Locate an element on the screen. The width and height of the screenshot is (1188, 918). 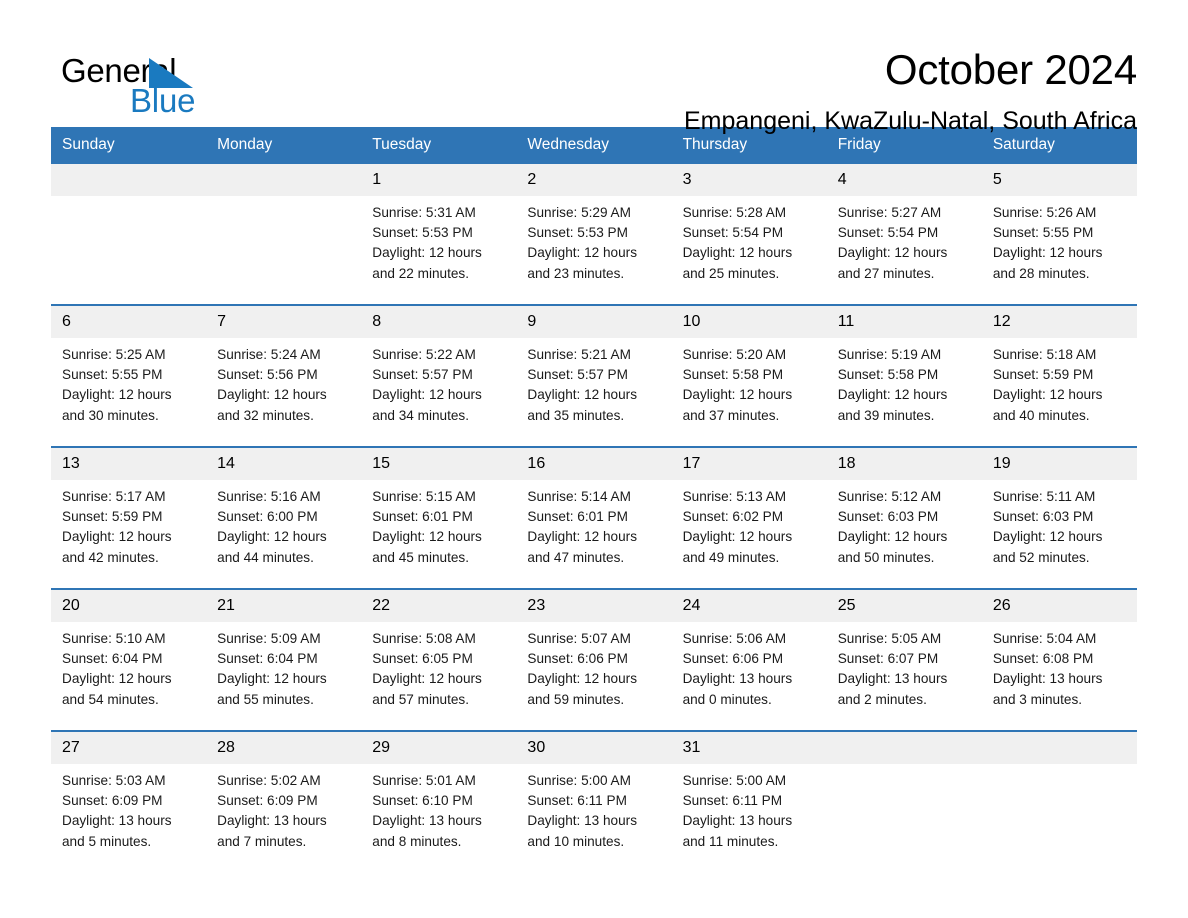
sunset-line: Sunset: 6:11 PM is located at coordinates (732, 801).